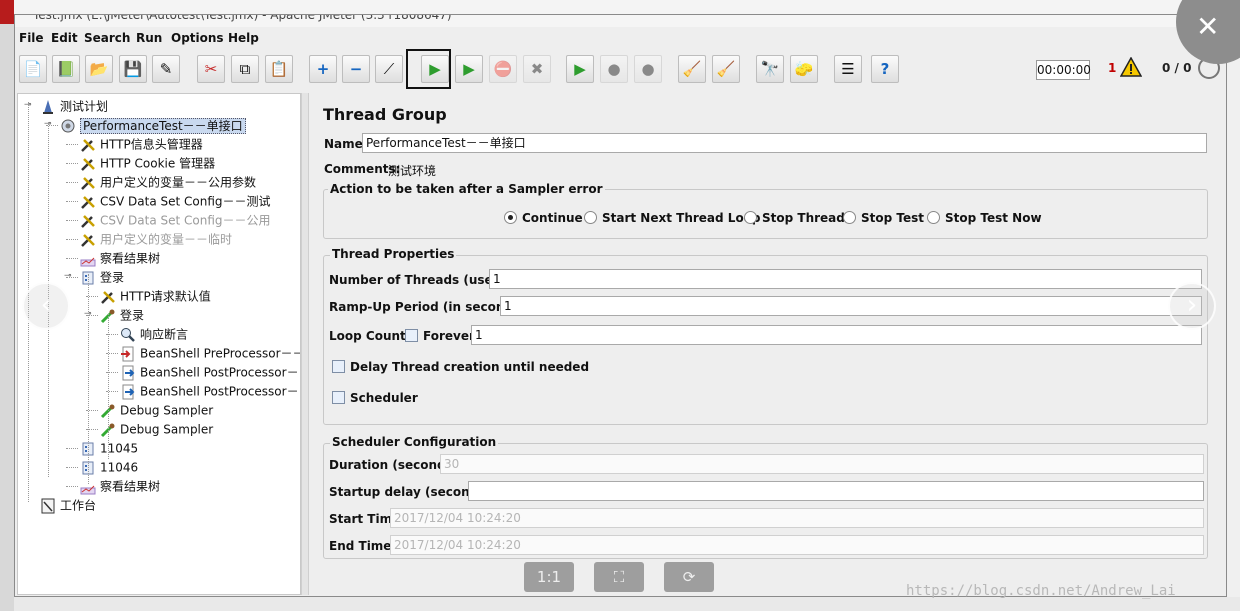 The width and height of the screenshot is (1240, 611). What do you see at coordinates (147, 163) in the screenshot?
I see `tree-node: HTTP Cookie 管理器` at bounding box center [147, 163].